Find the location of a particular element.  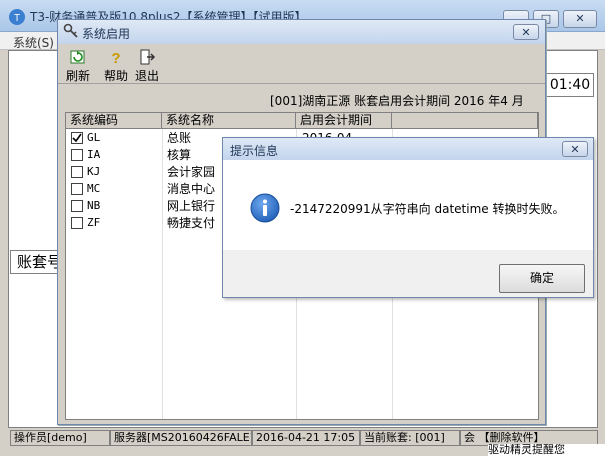

info-icon is located at coordinates (265, 208).